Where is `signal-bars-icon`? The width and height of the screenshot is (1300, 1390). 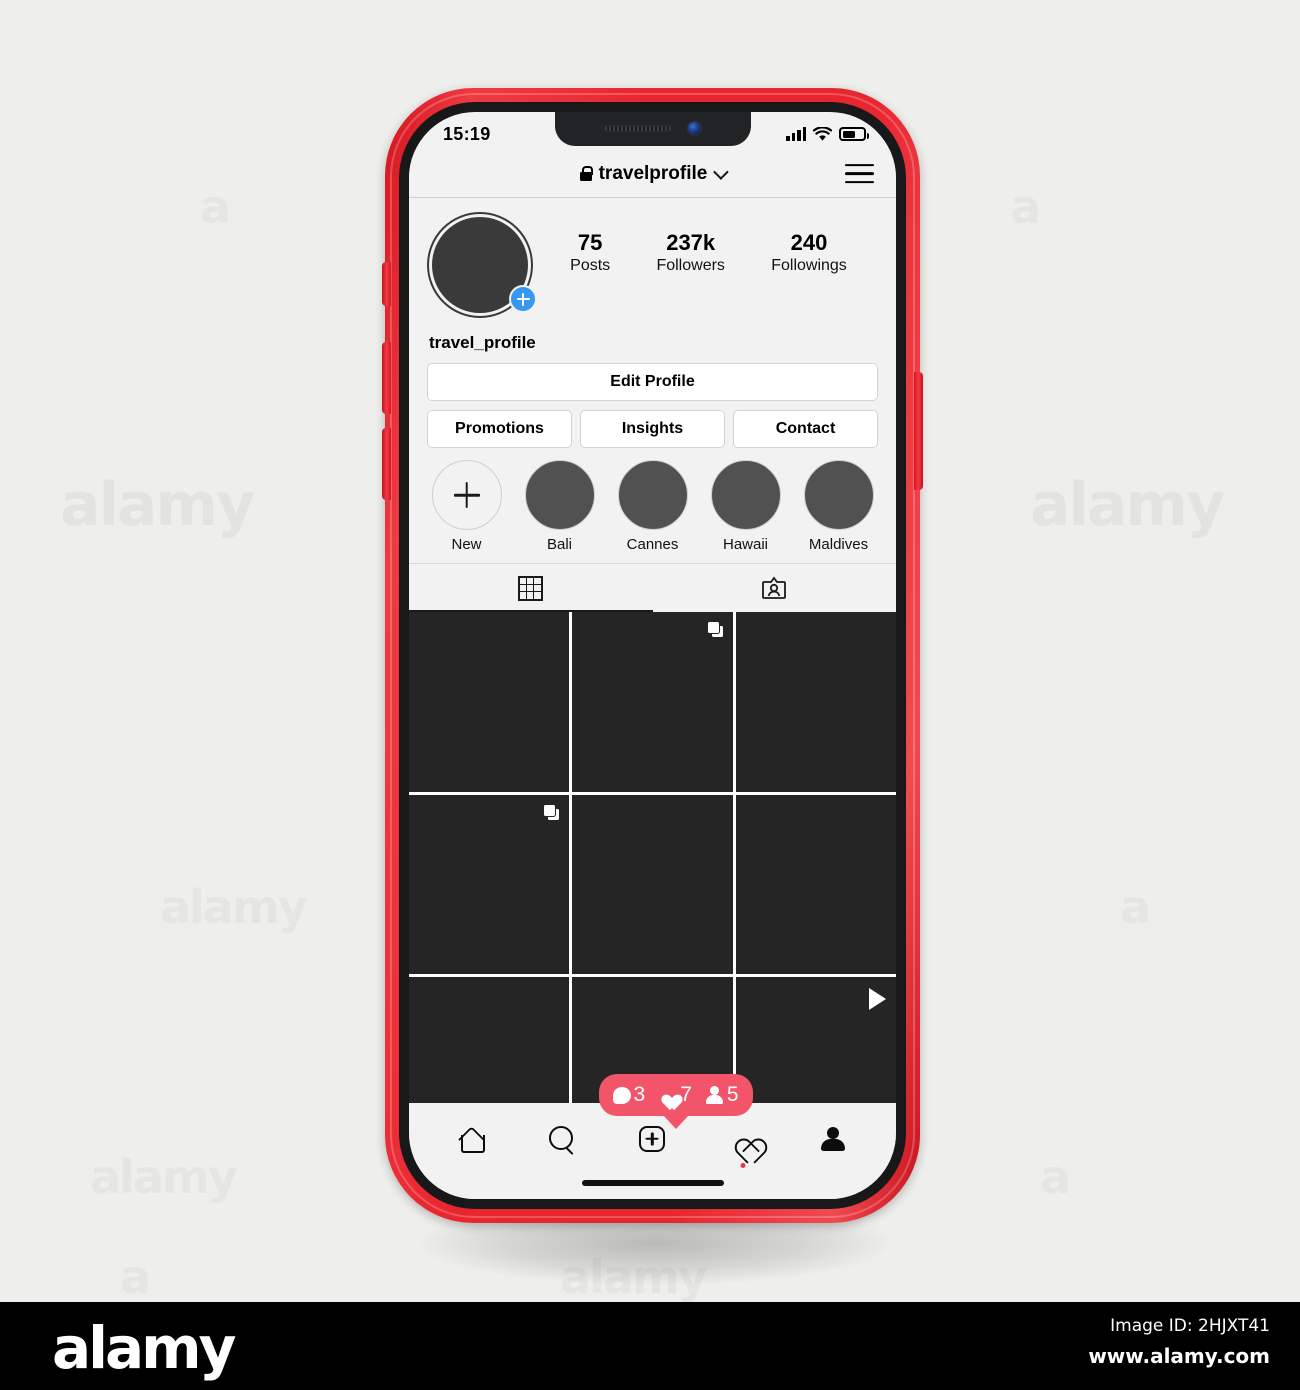
signal-bars-icon is located at coordinates (796, 133).